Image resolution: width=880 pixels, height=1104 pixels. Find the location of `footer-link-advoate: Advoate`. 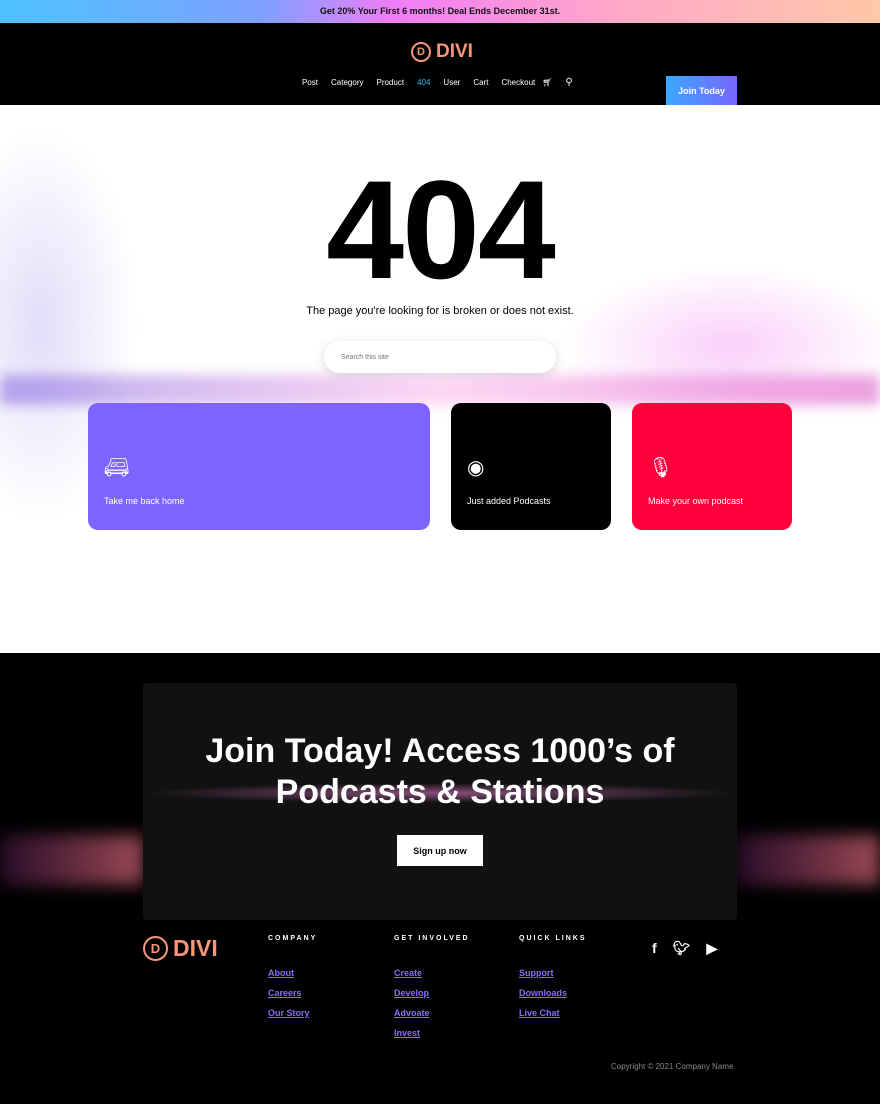

footer-link-advoate: Advoate is located at coordinates (432, 1013).